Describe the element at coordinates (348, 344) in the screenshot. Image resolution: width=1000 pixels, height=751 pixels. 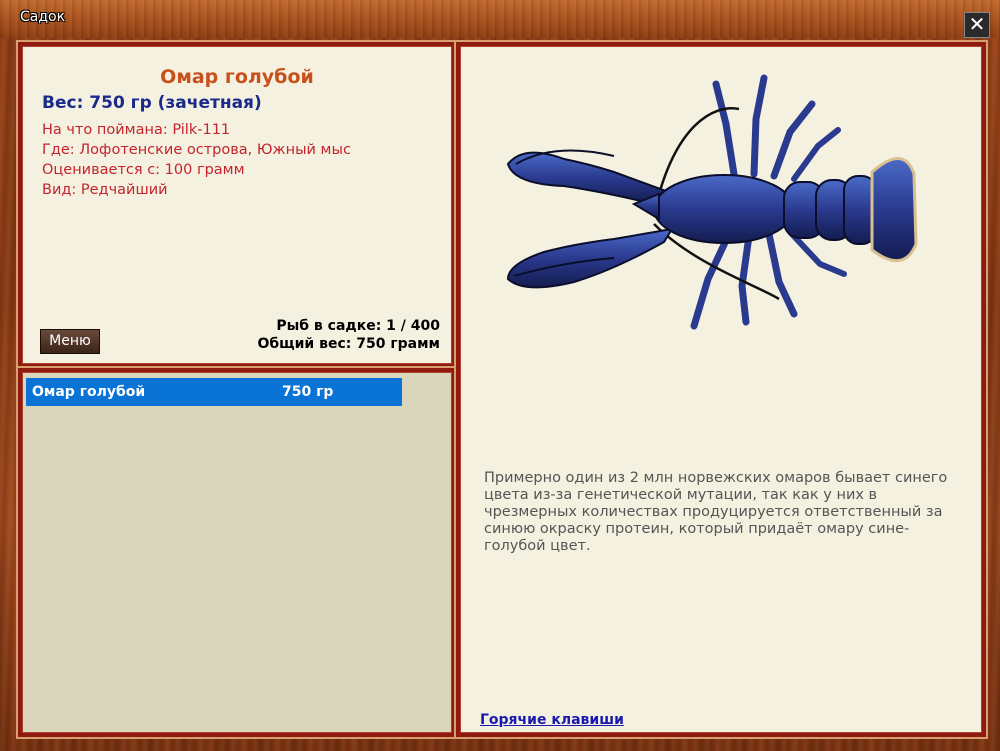
I see `total-weight: Общий вес: 750 грамм` at that location.